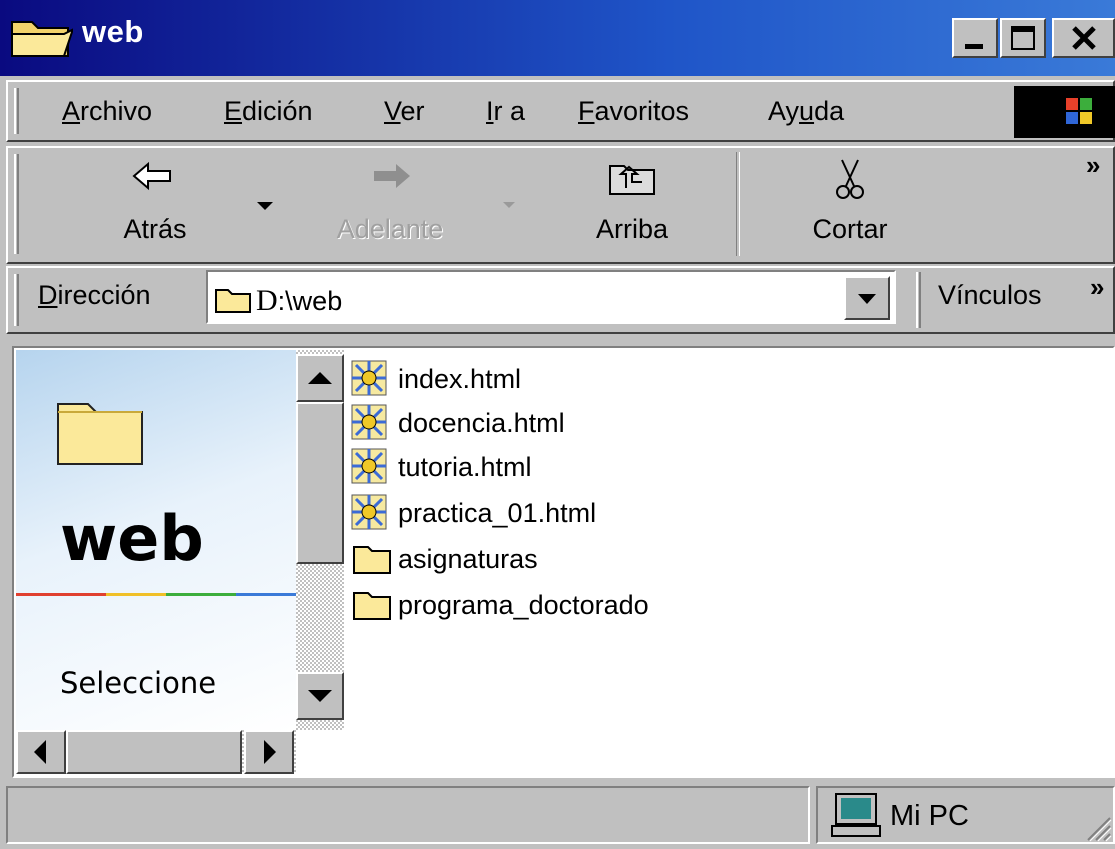  Describe the element at coordinates (154, 752) in the screenshot. I see `horizontal-scroll-thumb` at that location.